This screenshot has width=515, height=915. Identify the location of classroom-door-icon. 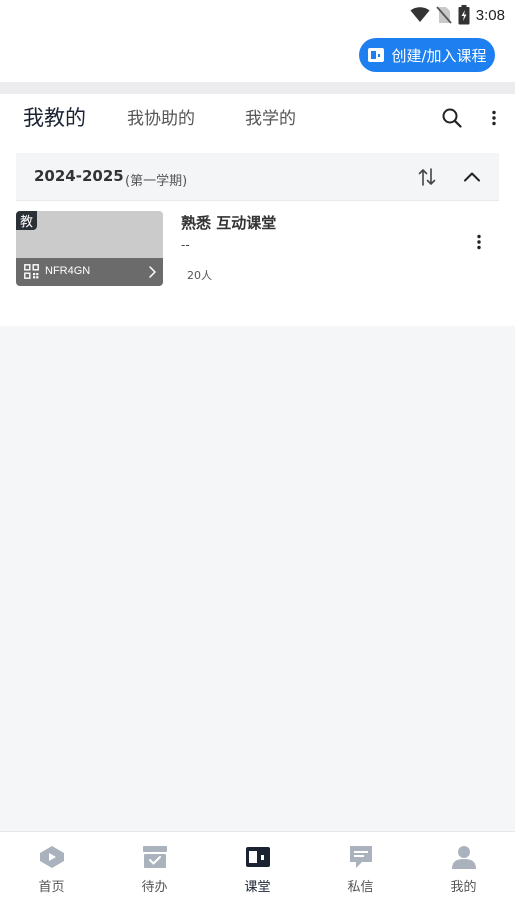
(376, 55).